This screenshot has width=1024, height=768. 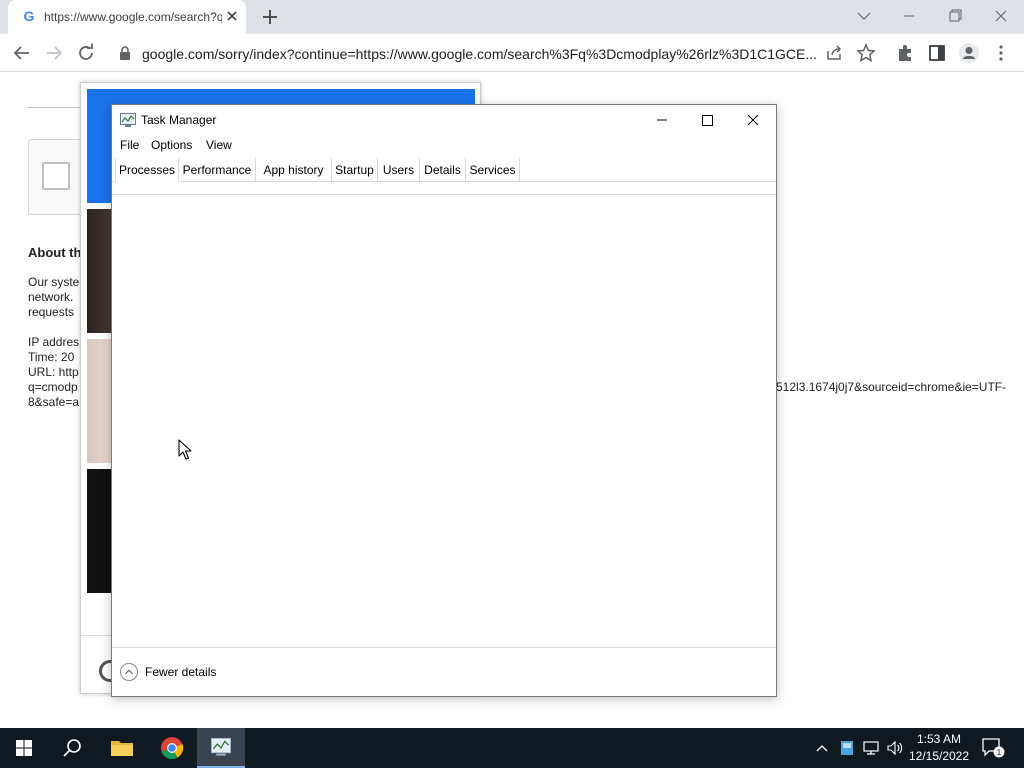 What do you see at coordinates (493, 170) in the screenshot?
I see `tab-services: Services` at bounding box center [493, 170].